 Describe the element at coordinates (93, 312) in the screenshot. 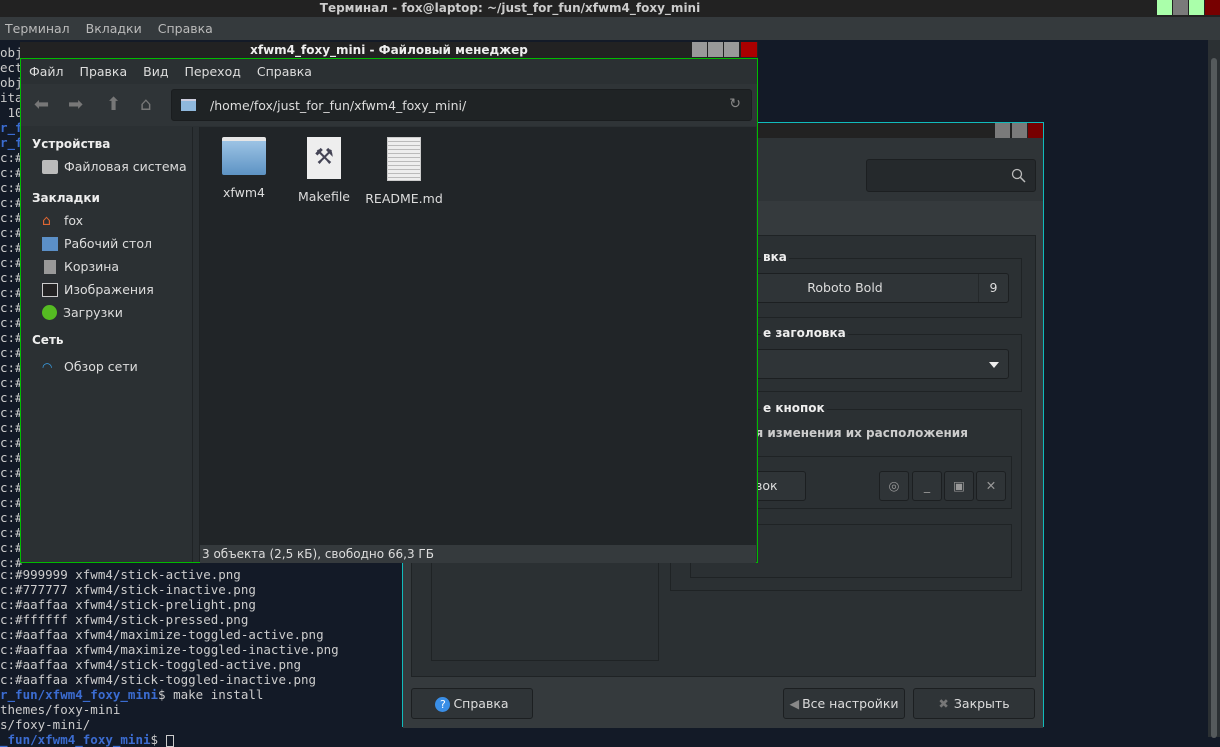

I see `item-label: Загрузки` at that location.